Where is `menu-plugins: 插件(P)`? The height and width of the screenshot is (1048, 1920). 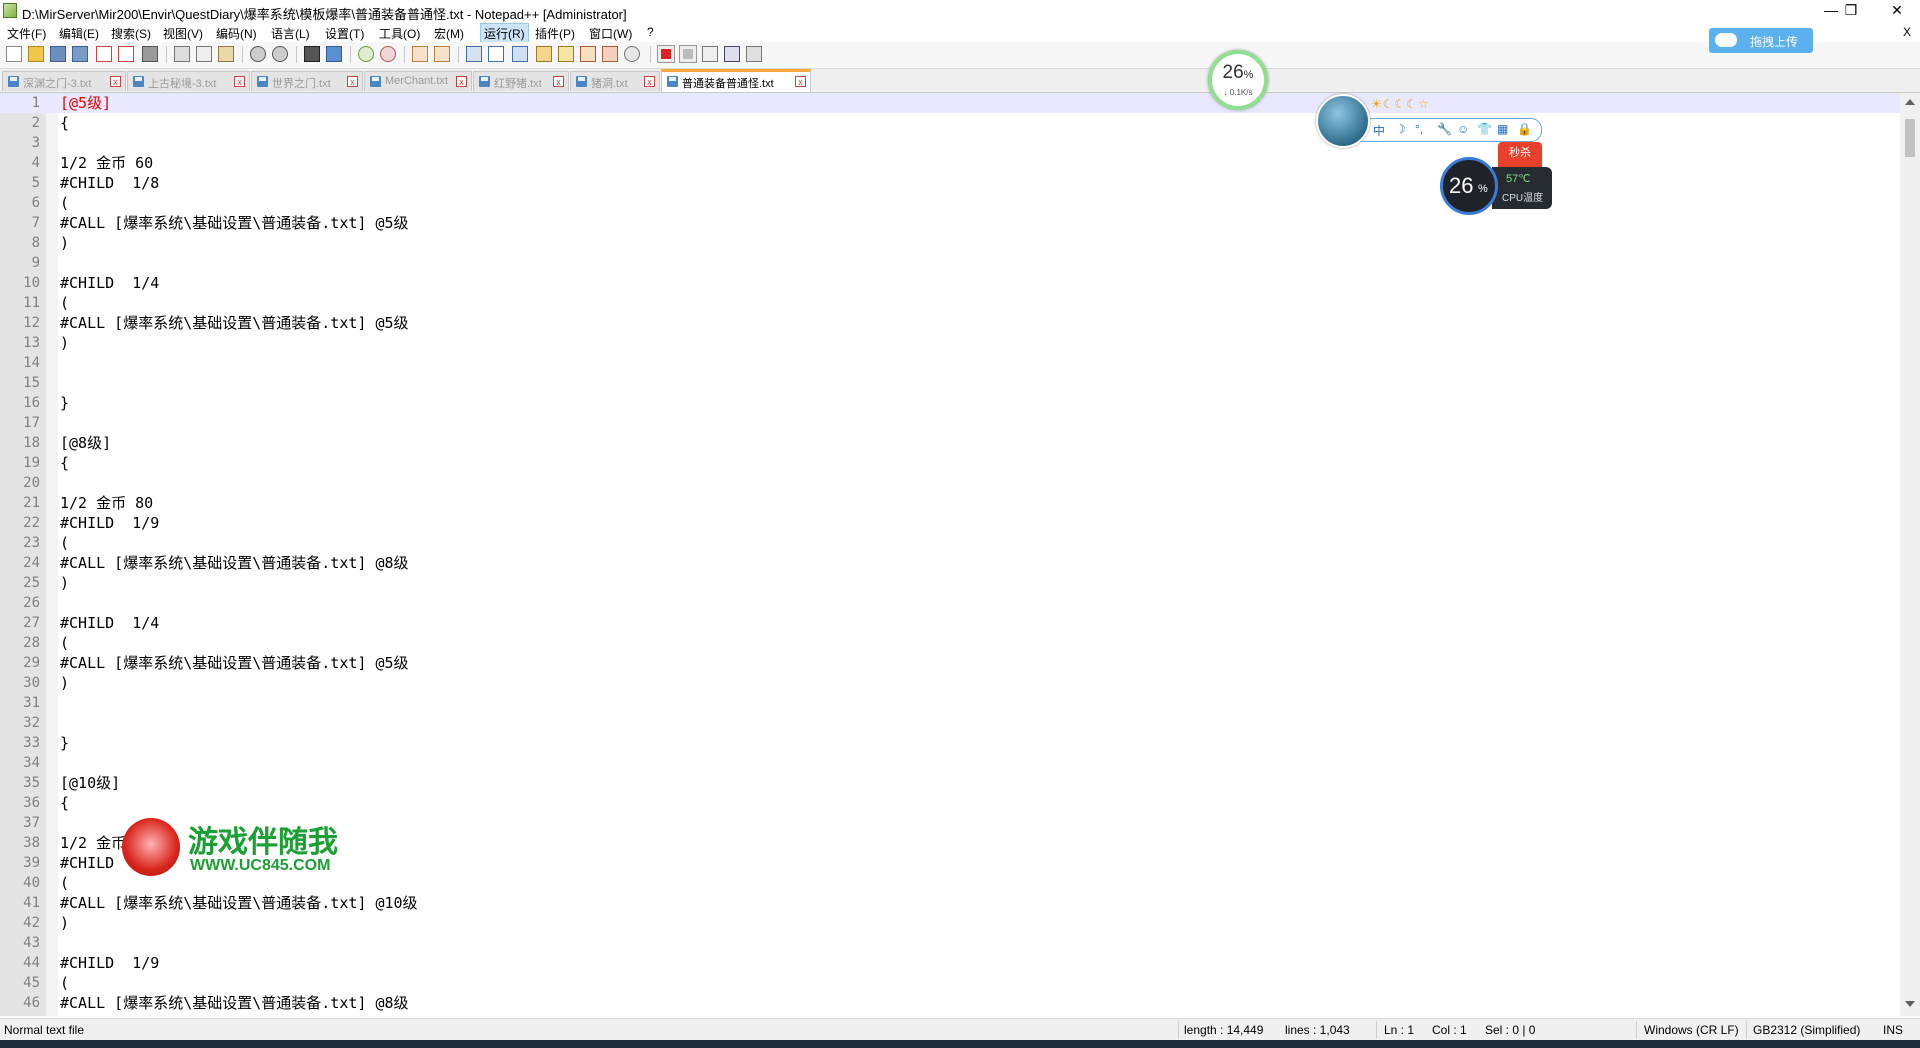 menu-plugins: 插件(P) is located at coordinates (555, 33).